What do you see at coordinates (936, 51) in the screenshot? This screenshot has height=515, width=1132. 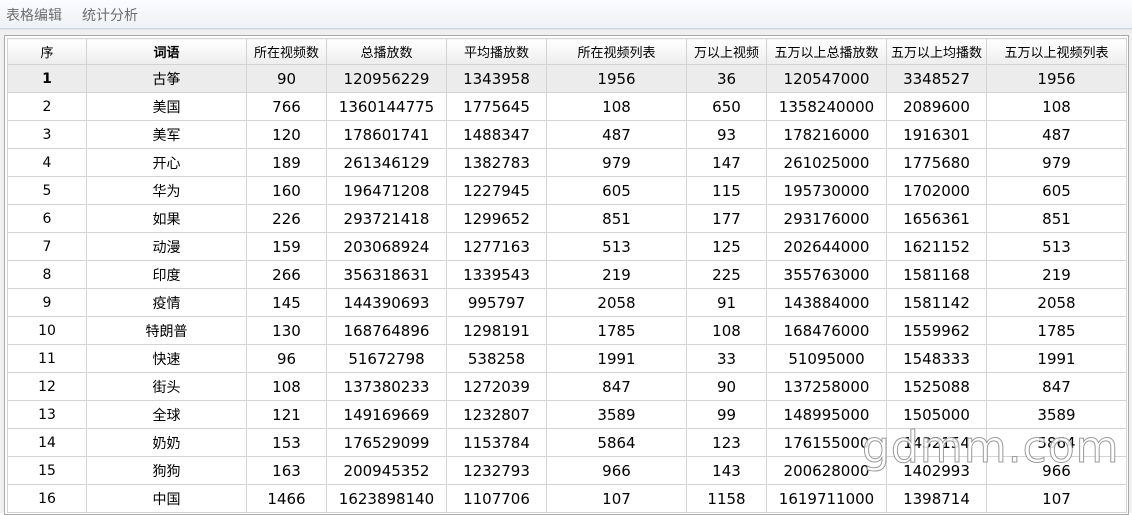 I see `column-header-over-50k-avg-plays: 五万以上均播数` at bounding box center [936, 51].